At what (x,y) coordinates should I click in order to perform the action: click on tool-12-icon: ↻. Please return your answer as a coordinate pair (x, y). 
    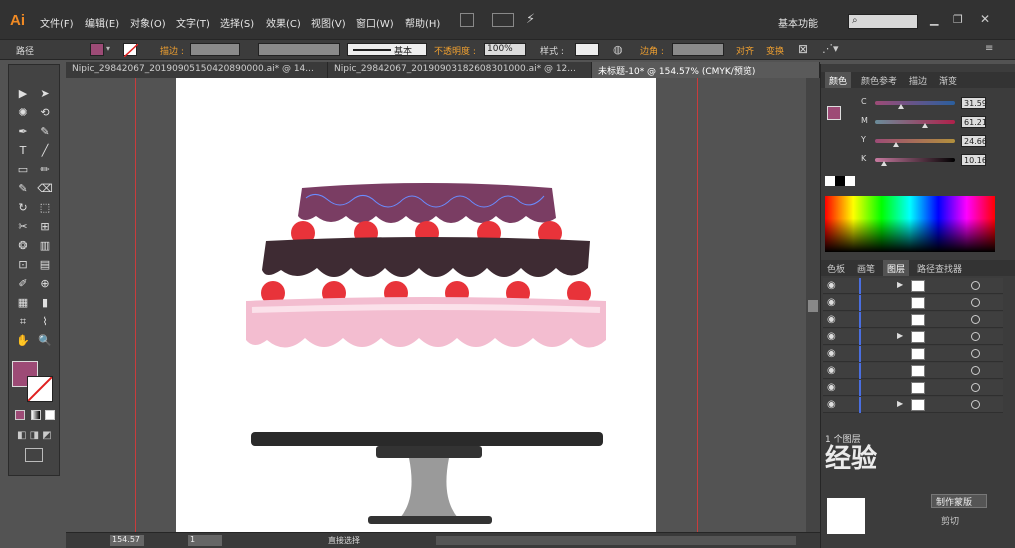
    Looking at the image, I should click on (23, 208).